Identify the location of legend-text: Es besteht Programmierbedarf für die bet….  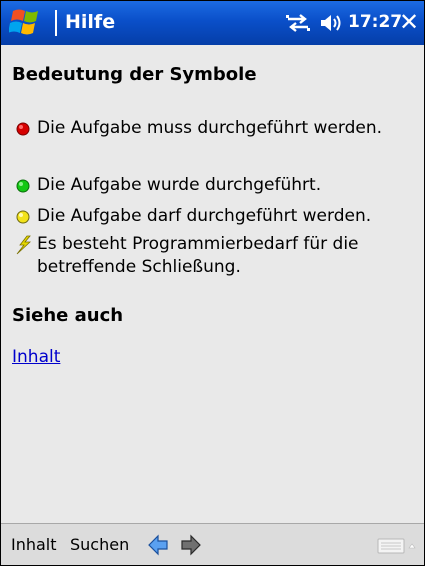
(198, 255).